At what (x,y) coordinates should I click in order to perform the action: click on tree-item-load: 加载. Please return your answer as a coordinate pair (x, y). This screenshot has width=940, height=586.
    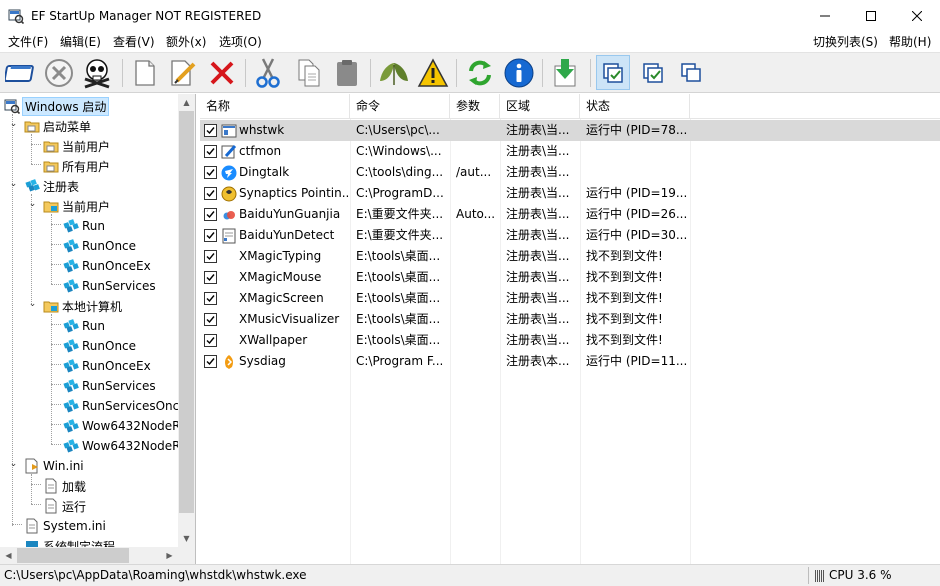
    Looking at the image, I should click on (64, 486).